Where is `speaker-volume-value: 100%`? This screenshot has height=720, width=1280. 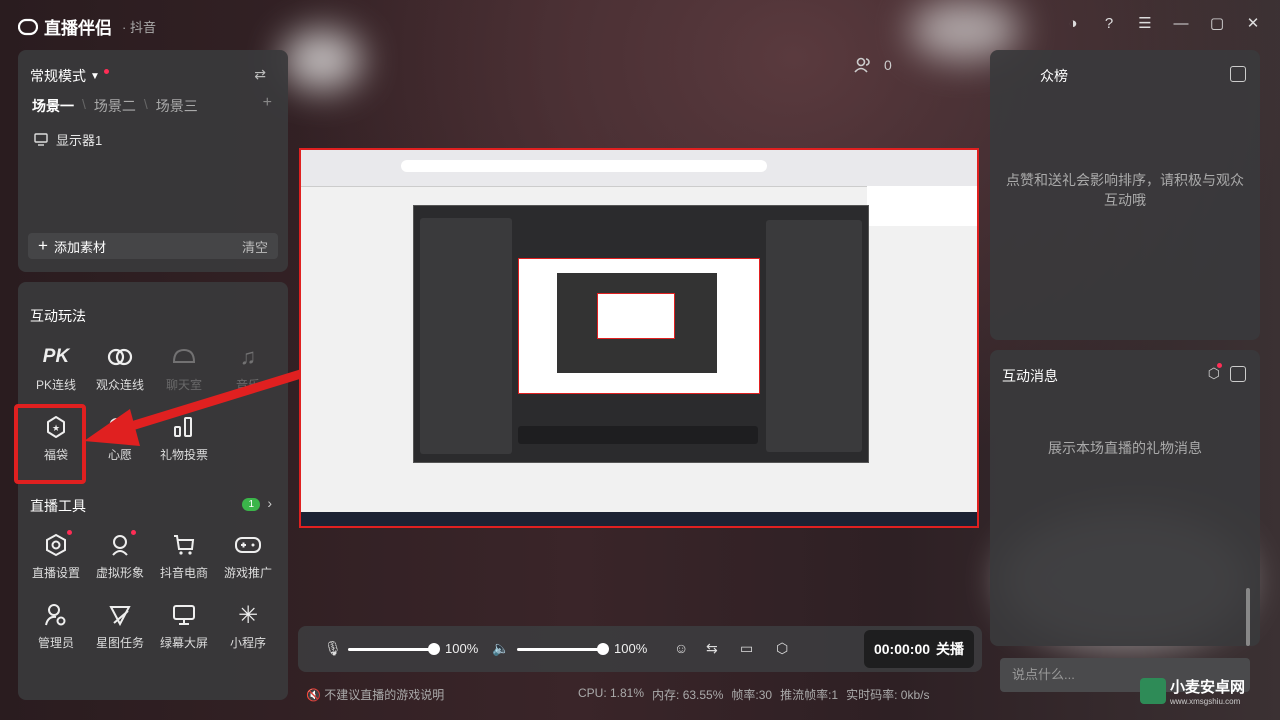
speaker-volume-value: 100% is located at coordinates (631, 648).